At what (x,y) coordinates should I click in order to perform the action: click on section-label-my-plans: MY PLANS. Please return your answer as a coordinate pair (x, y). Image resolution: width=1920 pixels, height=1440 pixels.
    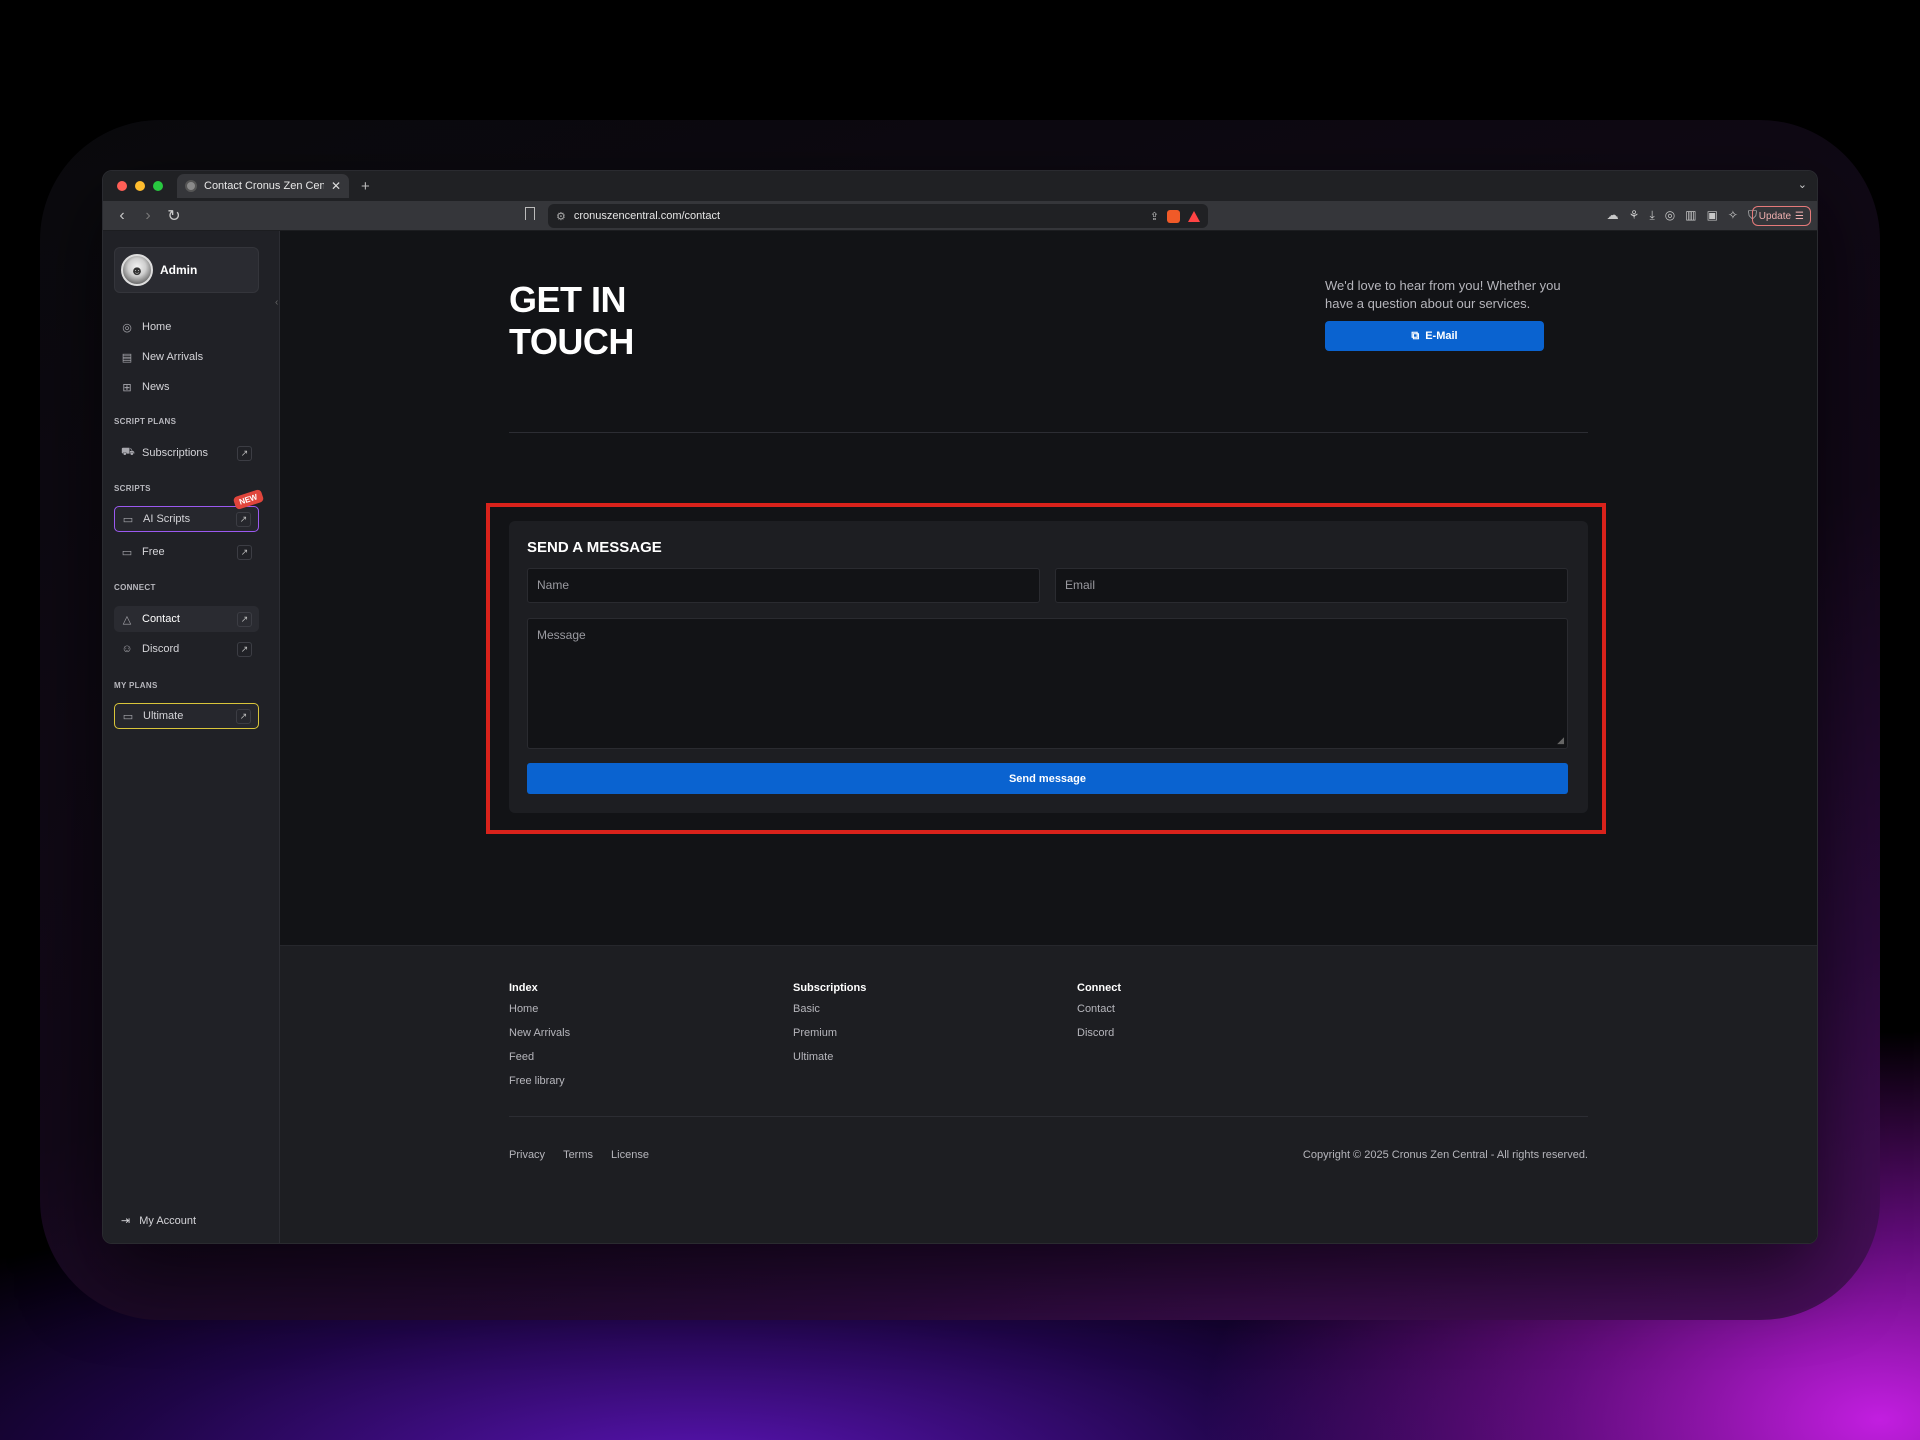
    Looking at the image, I should click on (136, 685).